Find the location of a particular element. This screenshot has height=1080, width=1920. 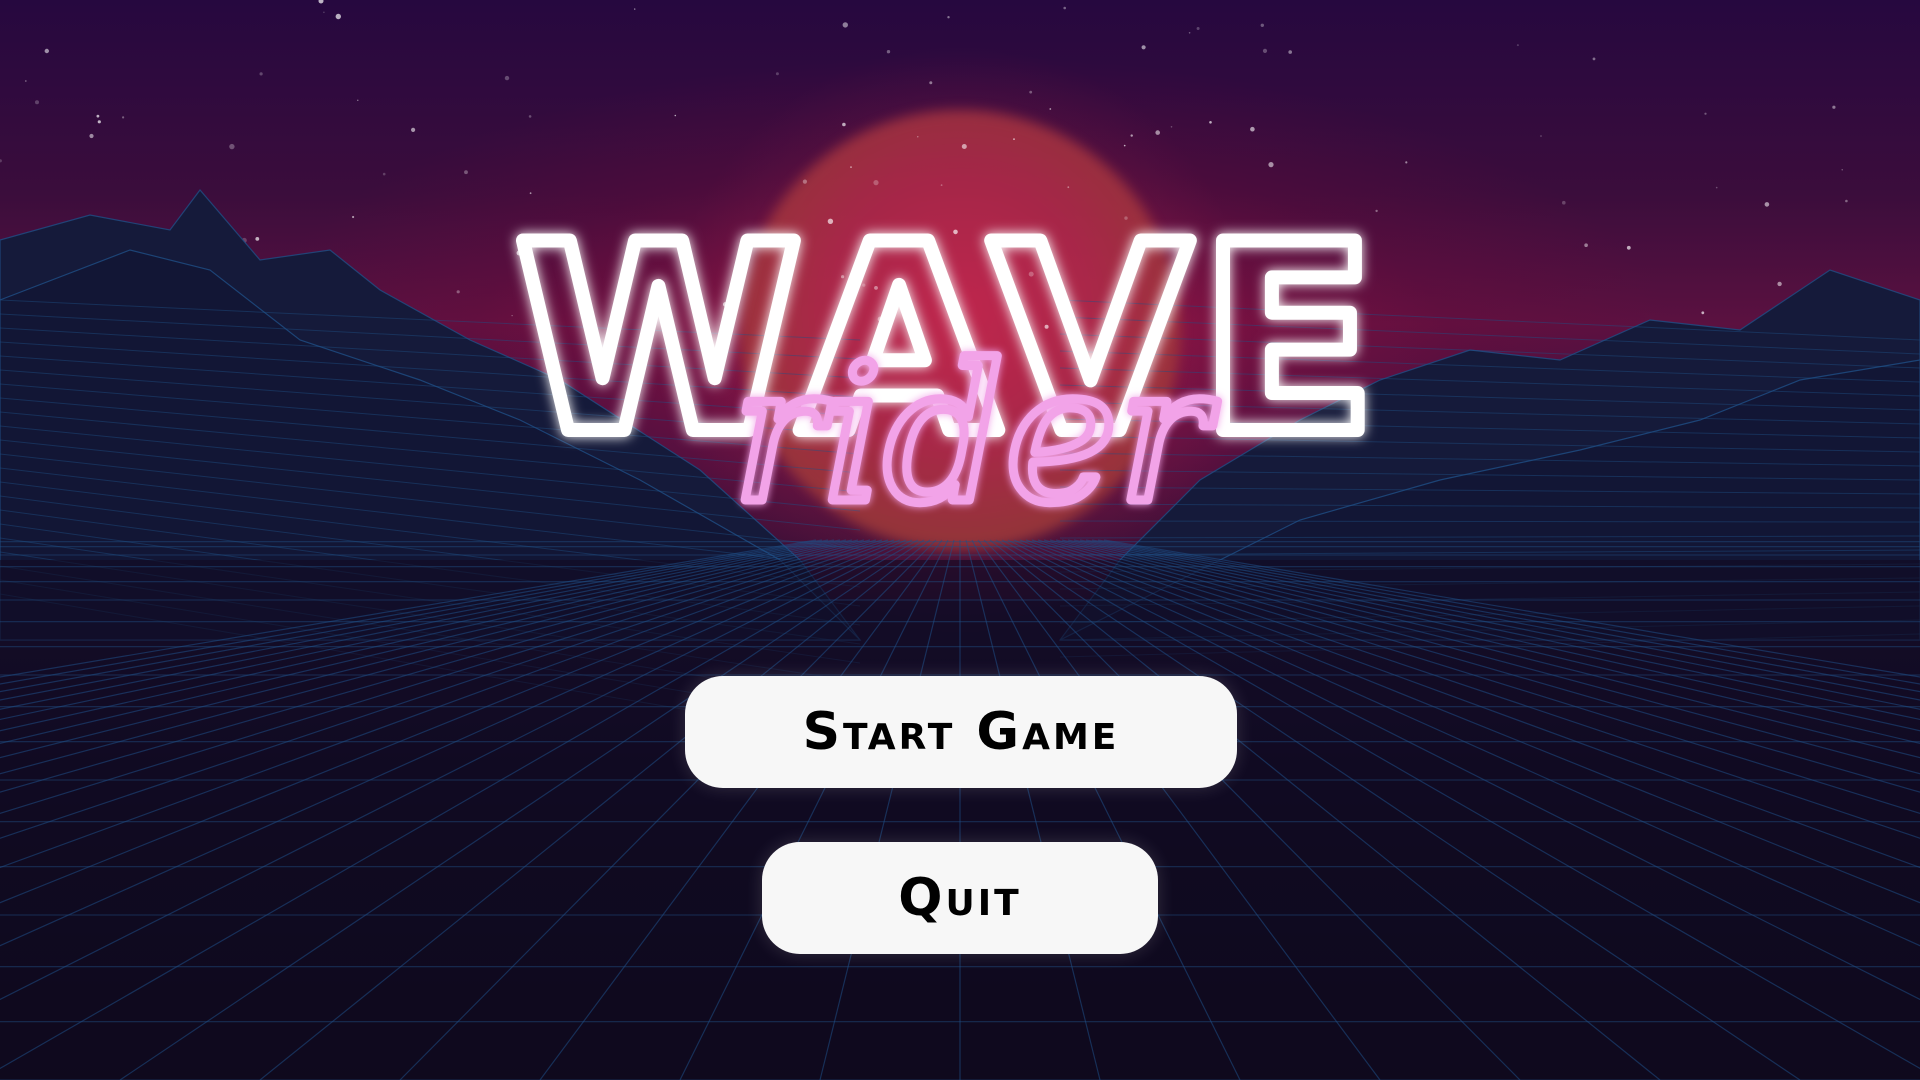

game-logo: WAVE rider is located at coordinates (950, 360).